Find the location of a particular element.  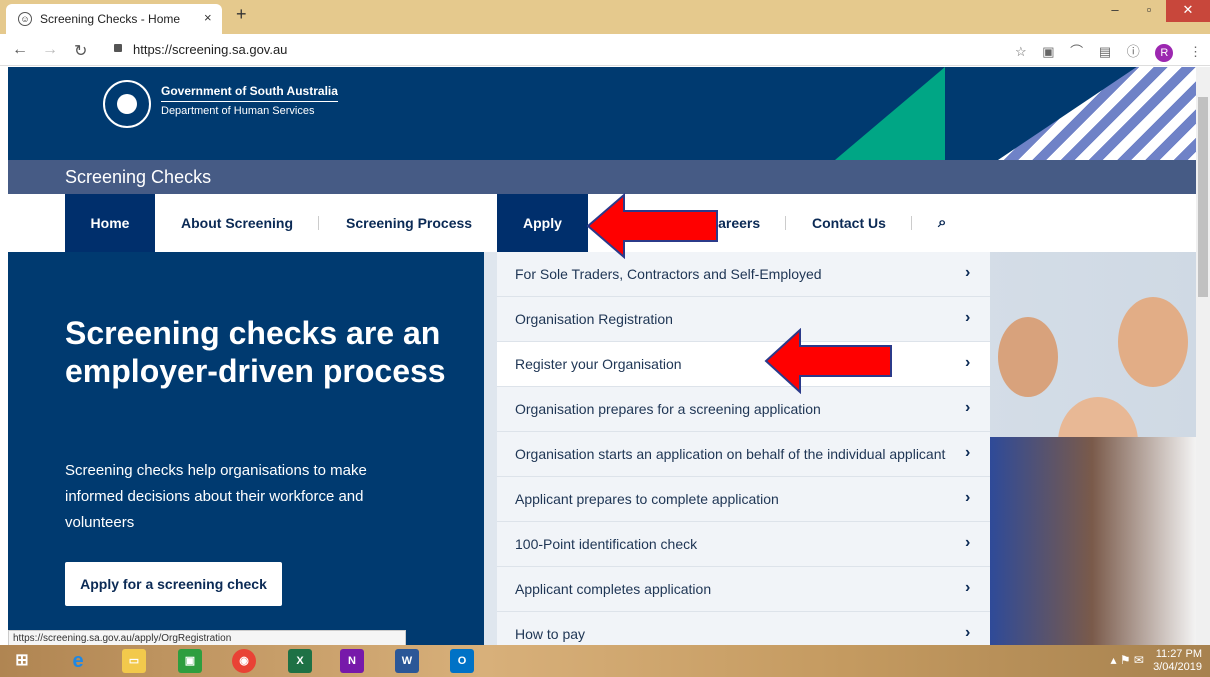

tab-title: Screening Checks - Home is located at coordinates (110, 19).